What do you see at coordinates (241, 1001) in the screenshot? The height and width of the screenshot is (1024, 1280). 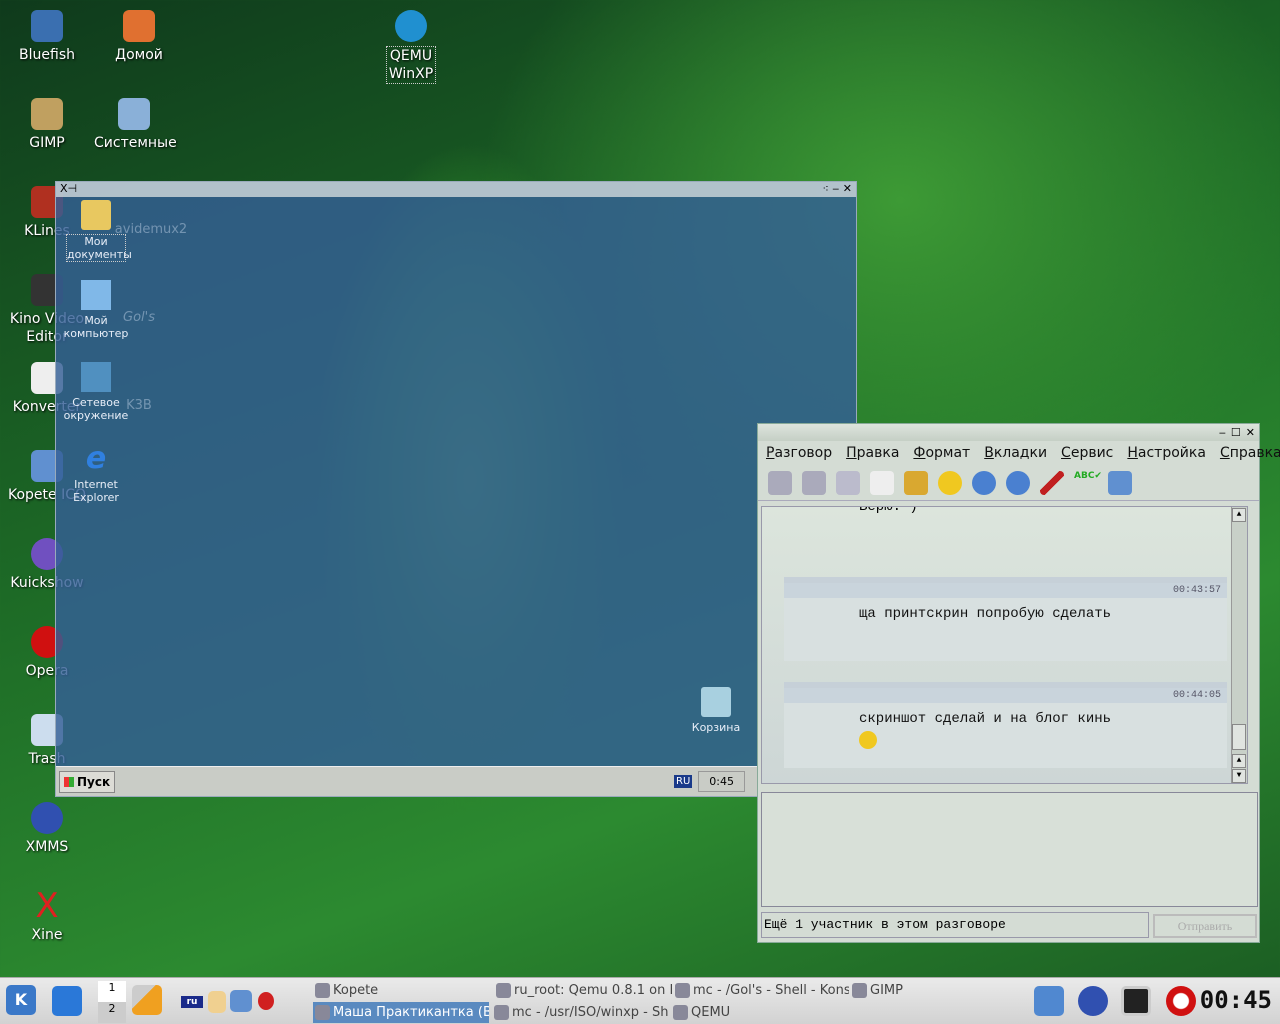 I see `kopete-tray-icon` at bounding box center [241, 1001].